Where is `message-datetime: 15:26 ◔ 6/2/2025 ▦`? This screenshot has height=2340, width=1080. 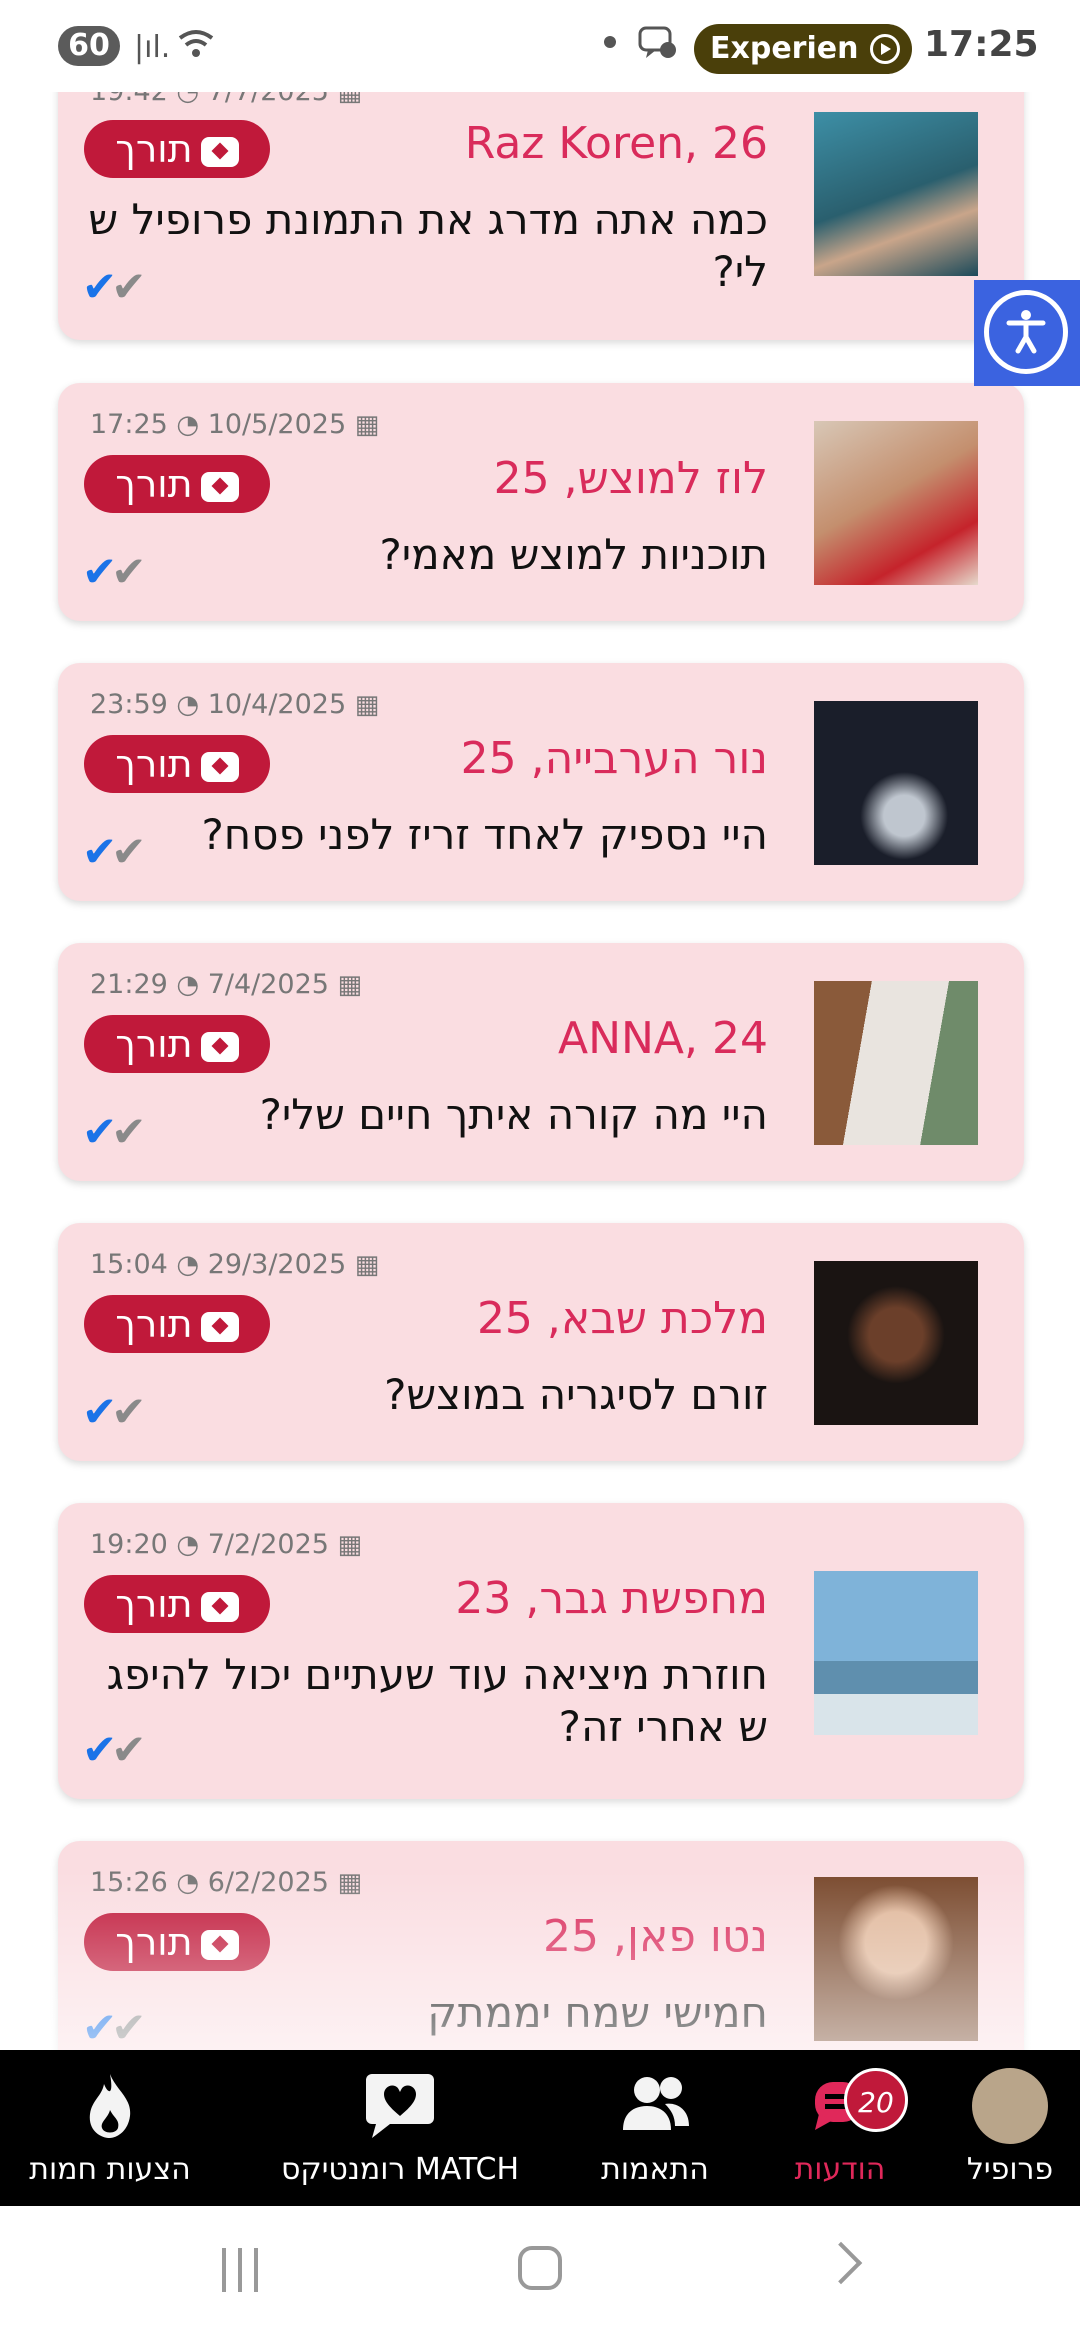
message-datetime: 15:26 ◔ 6/2/2025 ▦ is located at coordinates (226, 1882).